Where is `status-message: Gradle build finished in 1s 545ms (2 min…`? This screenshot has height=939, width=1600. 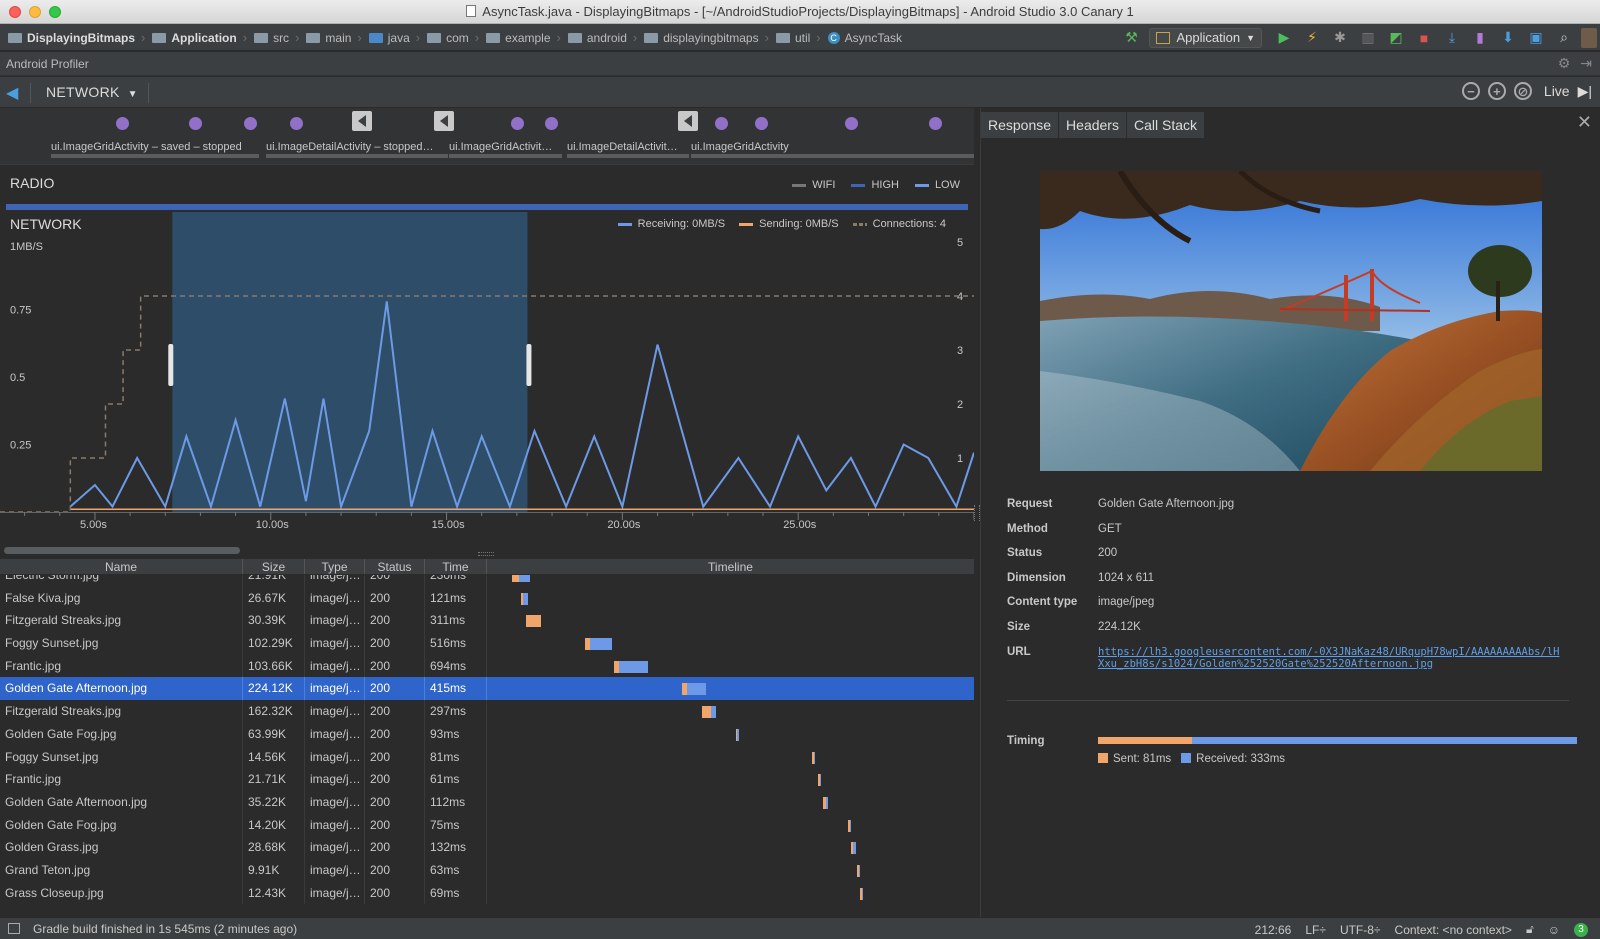 status-message: Gradle build finished in 1s 545ms (2 min… is located at coordinates (165, 929).